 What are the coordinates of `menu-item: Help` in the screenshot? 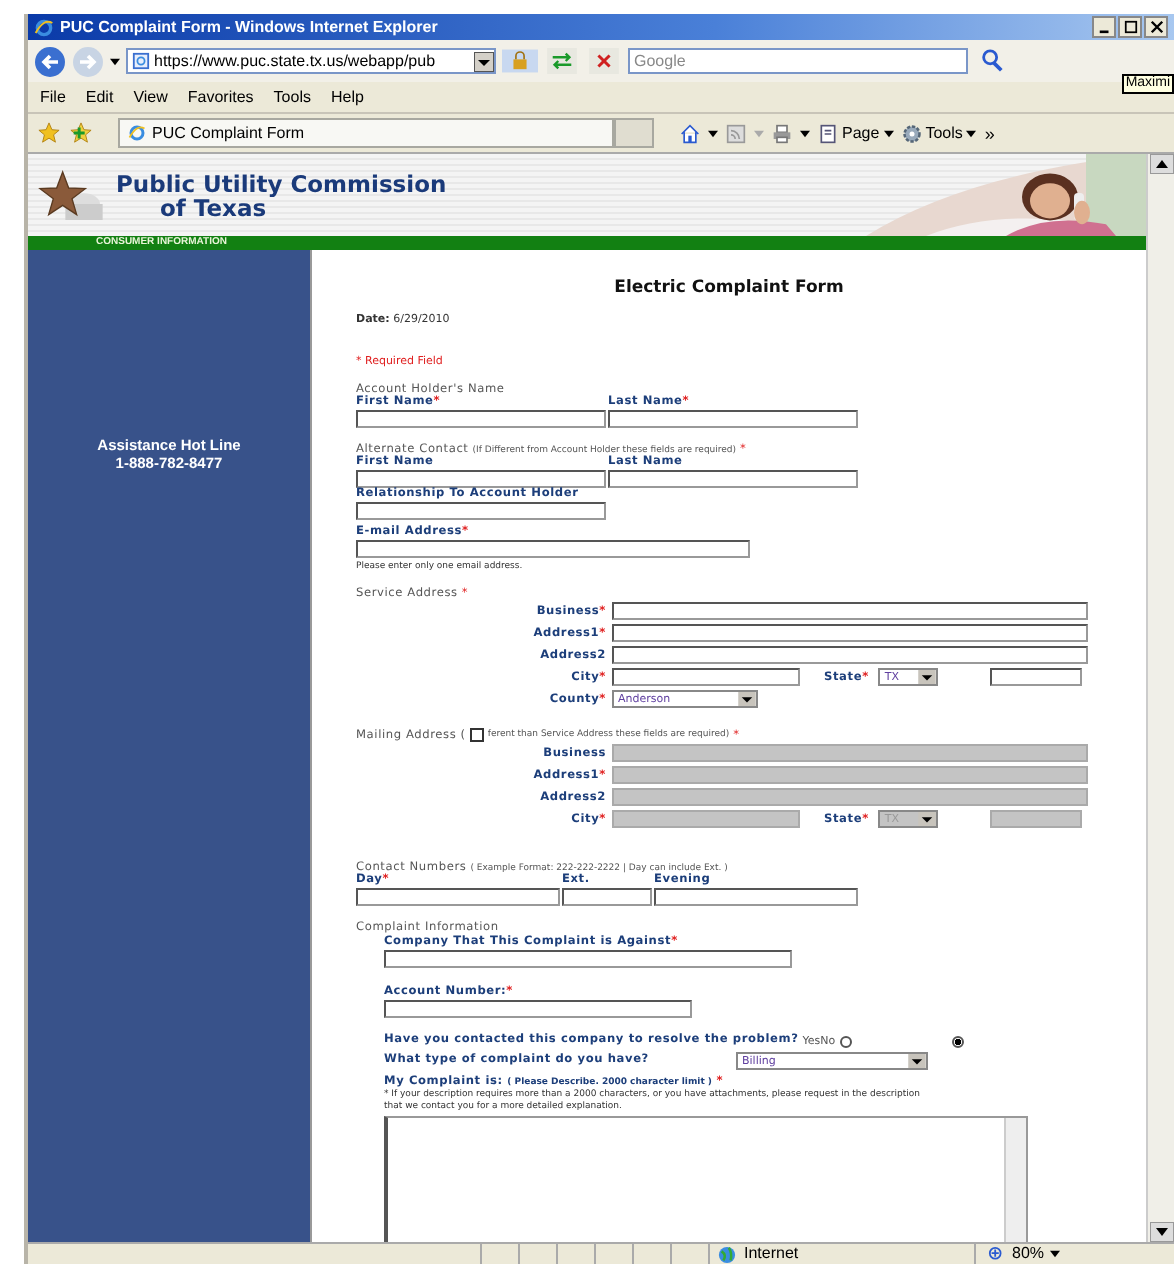 It's located at (347, 97).